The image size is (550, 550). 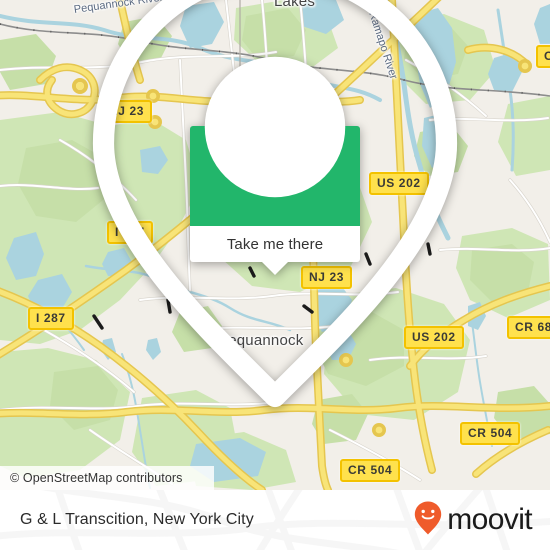 What do you see at coordinates (370, 470) in the screenshot?
I see `shield-cr-504-bottom: CR 504` at bounding box center [370, 470].